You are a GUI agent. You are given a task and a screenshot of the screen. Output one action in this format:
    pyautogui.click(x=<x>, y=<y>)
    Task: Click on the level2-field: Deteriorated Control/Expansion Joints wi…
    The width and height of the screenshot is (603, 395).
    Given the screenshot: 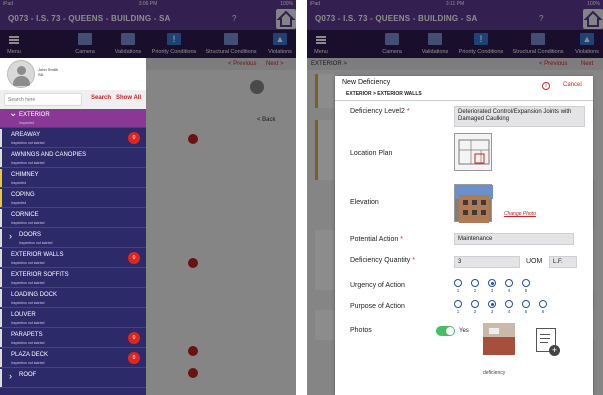 What is the action you would take?
    pyautogui.click(x=519, y=116)
    